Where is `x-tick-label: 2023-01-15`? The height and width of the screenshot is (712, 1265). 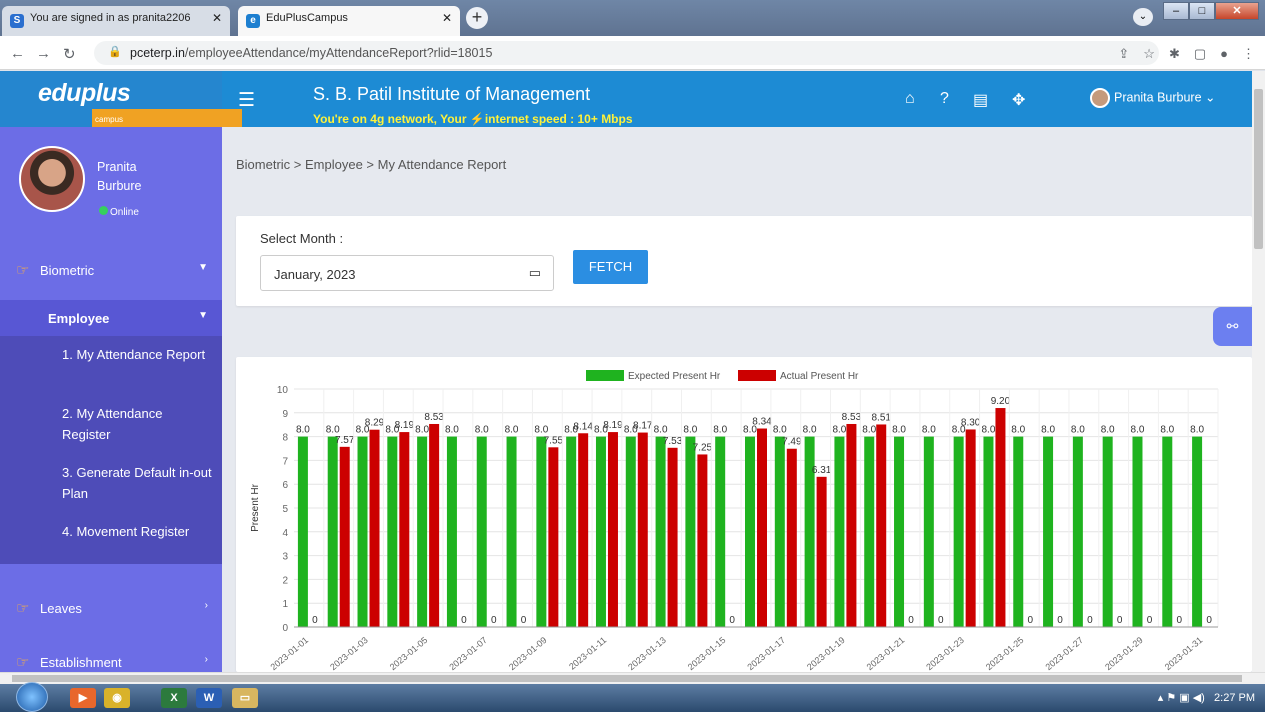
x-tick-label: 2023-01-15 is located at coordinates (707, 653).